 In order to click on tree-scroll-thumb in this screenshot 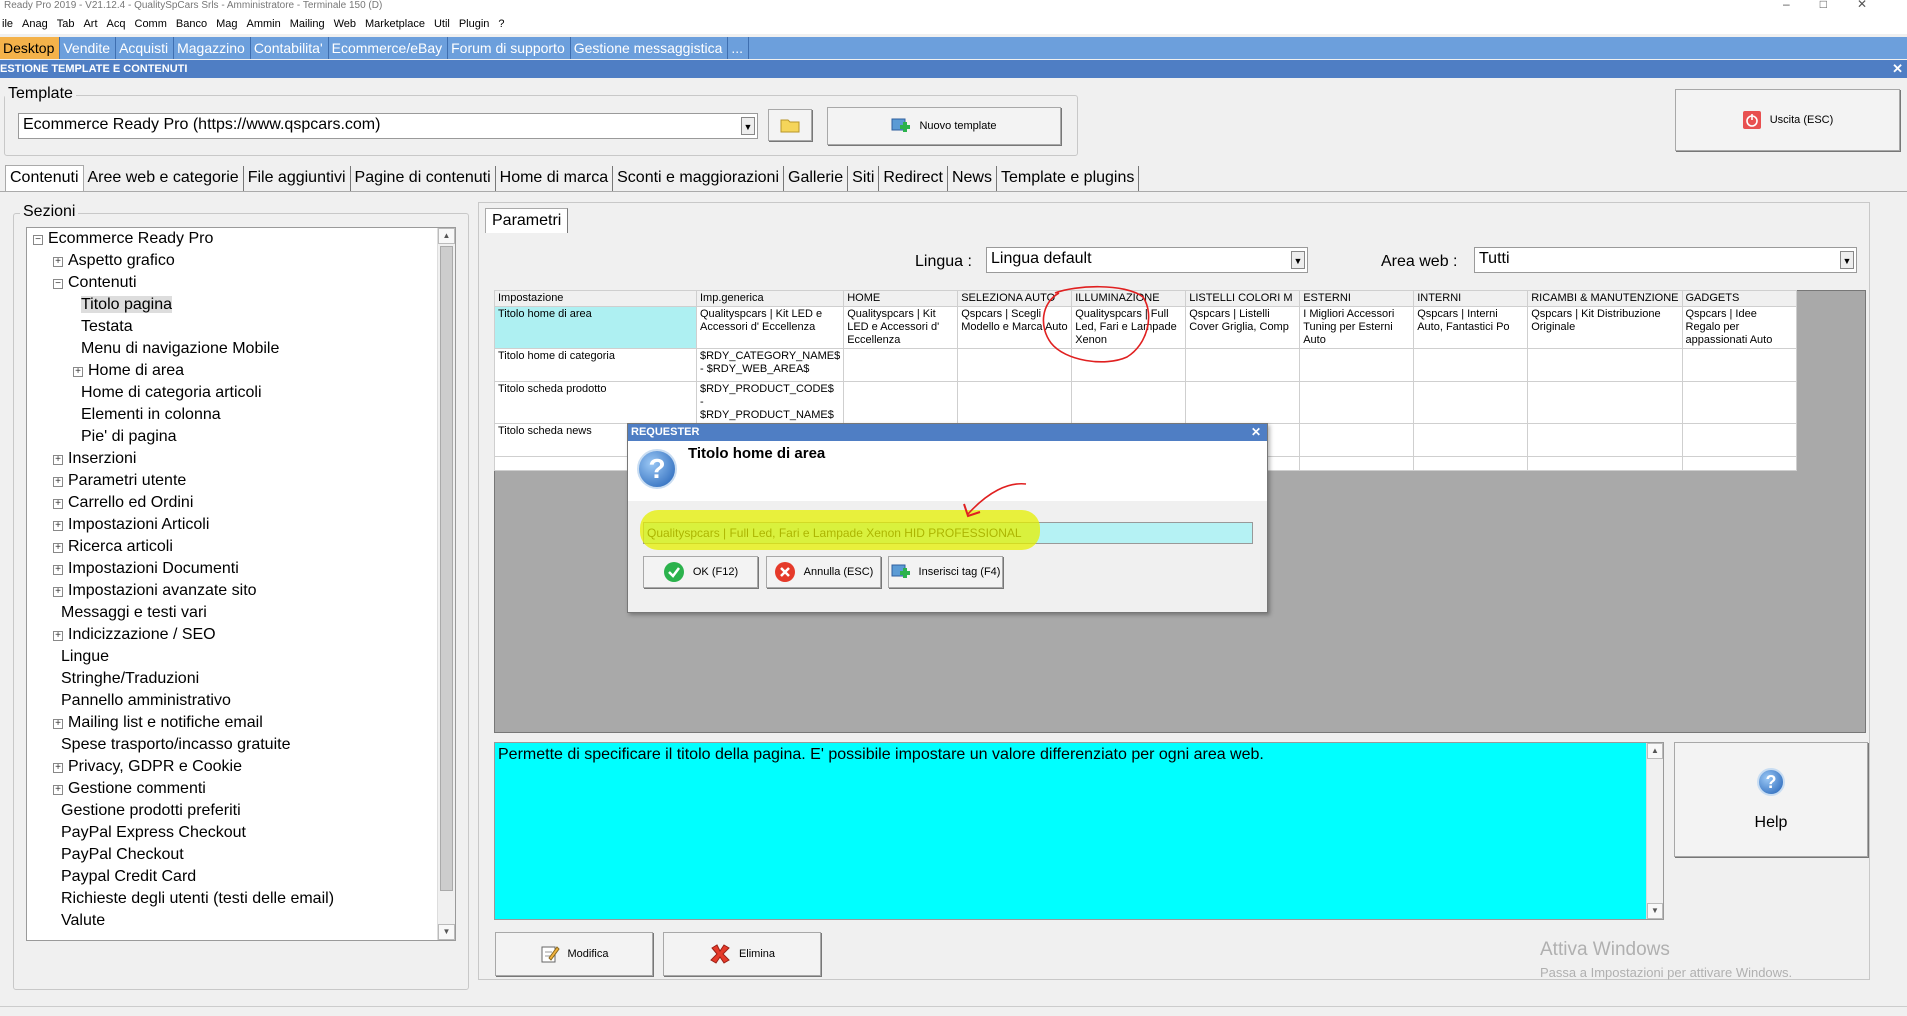, I will do `click(446, 568)`.